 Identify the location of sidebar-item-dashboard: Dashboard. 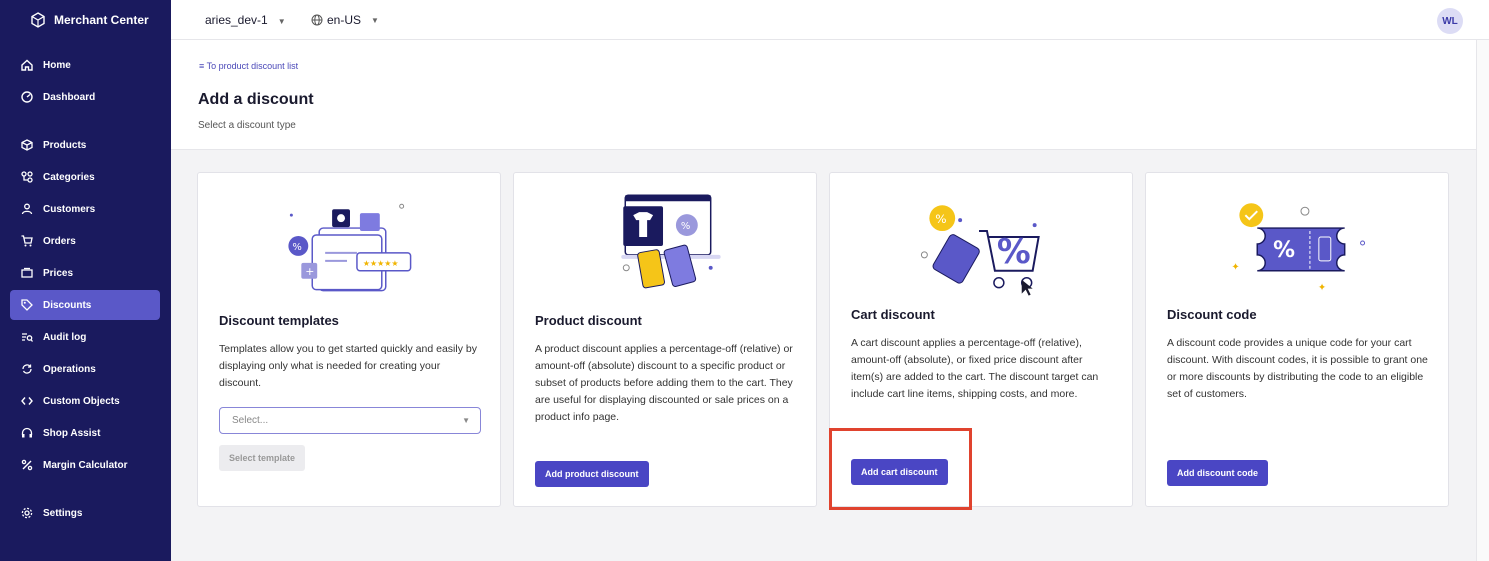
(85, 97).